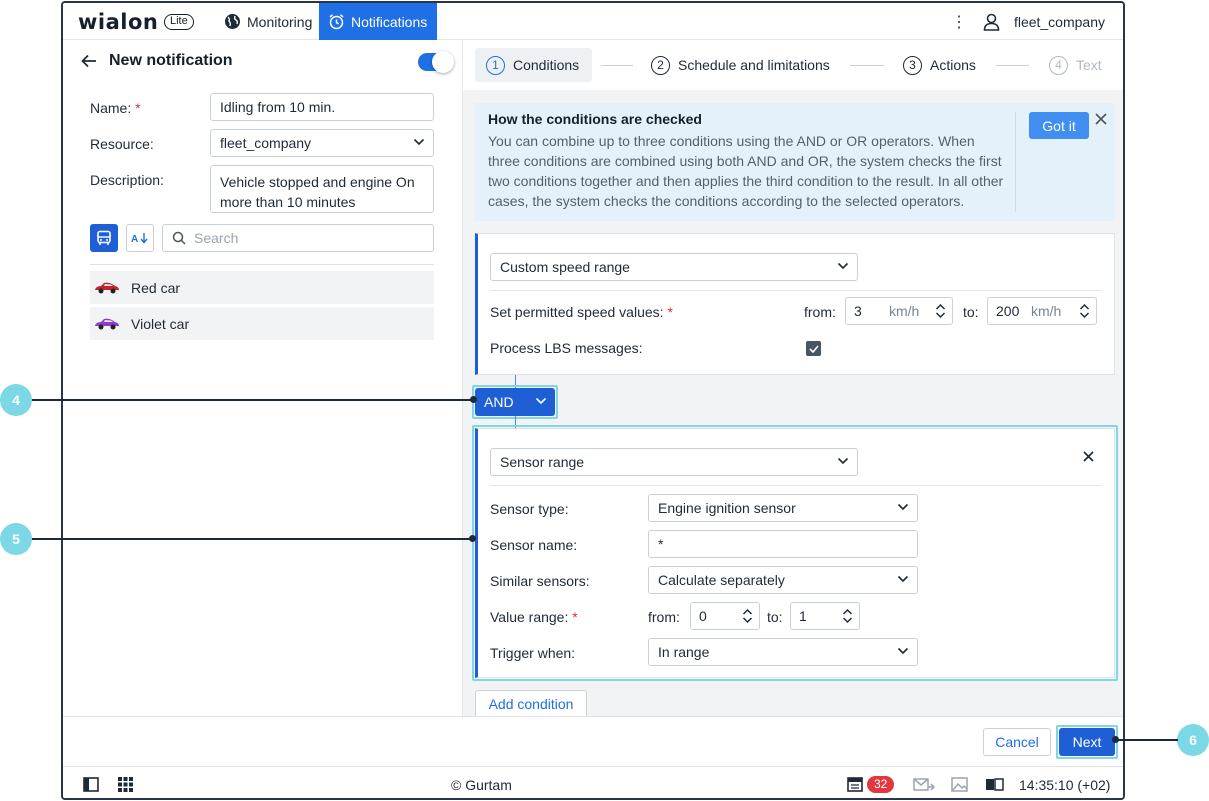  What do you see at coordinates (531, 703) in the screenshot?
I see `add-condition-button: Add condition` at bounding box center [531, 703].